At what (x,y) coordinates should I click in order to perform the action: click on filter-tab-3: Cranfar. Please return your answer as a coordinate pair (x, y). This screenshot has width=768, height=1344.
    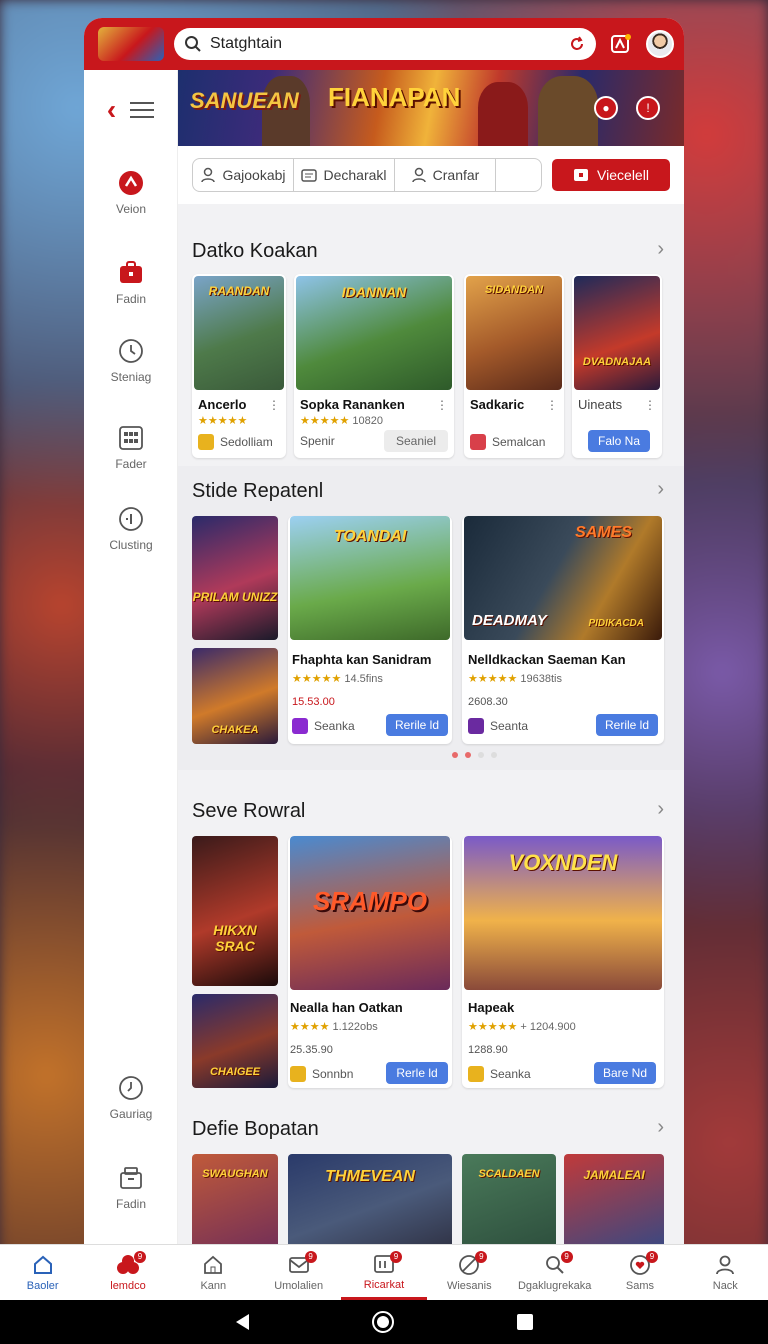
    Looking at the image, I should click on (445, 175).